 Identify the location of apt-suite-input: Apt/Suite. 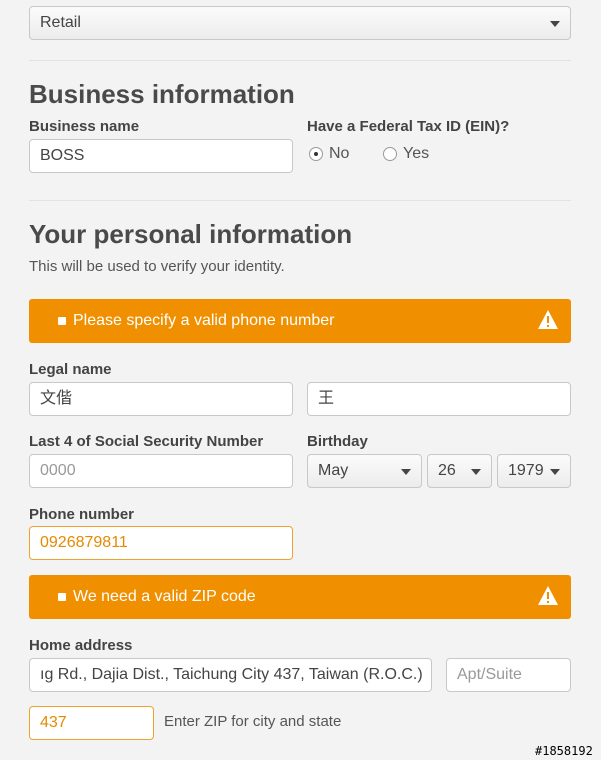
(508, 675).